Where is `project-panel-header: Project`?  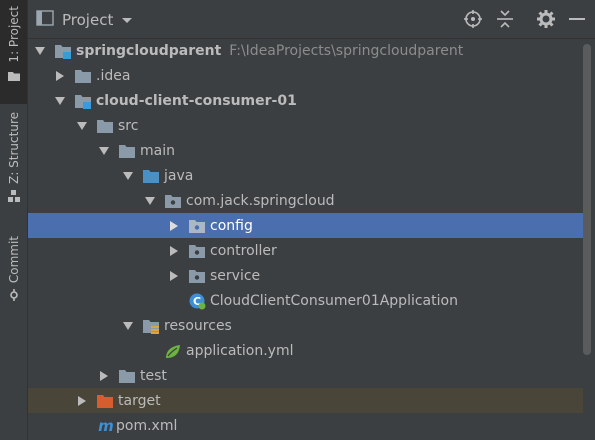 project-panel-header: Project is located at coordinates (311, 19).